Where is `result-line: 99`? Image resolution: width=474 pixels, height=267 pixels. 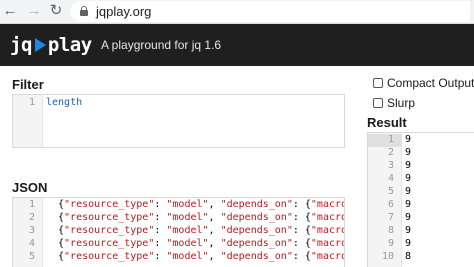 result-line: 99 is located at coordinates (421, 244).